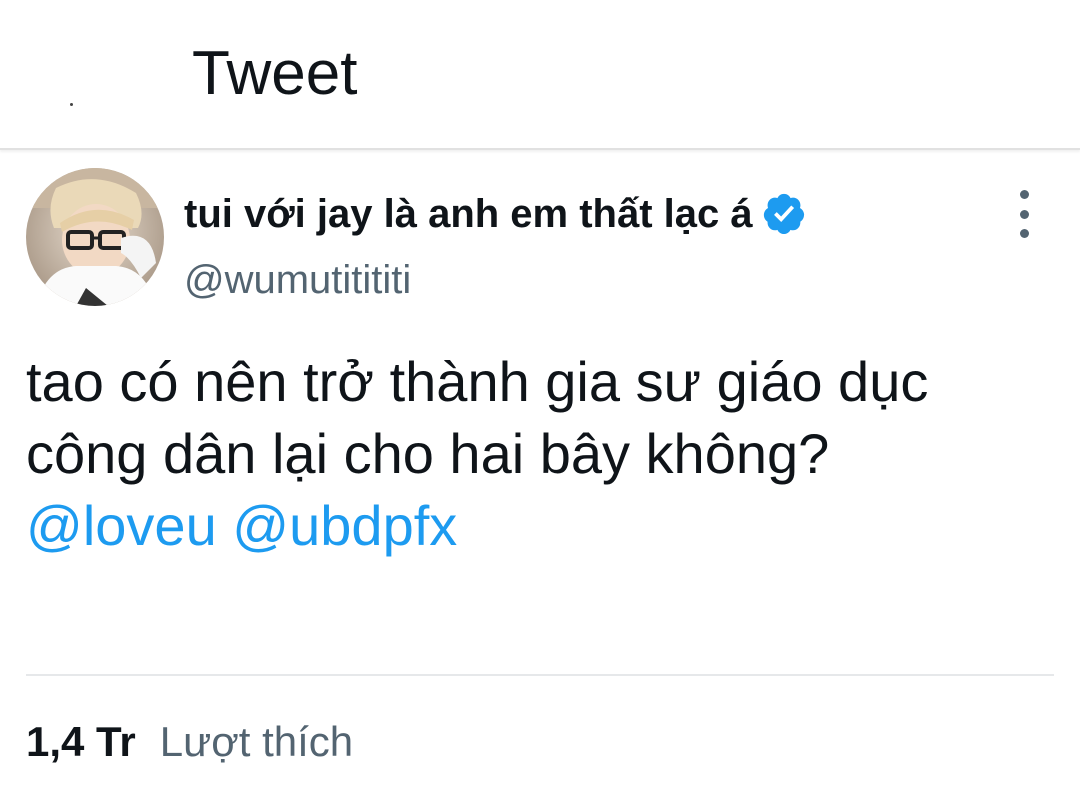 Image resolution: width=1080 pixels, height=786 pixels. I want to click on author-handle: @wumutitititi, so click(297, 280).